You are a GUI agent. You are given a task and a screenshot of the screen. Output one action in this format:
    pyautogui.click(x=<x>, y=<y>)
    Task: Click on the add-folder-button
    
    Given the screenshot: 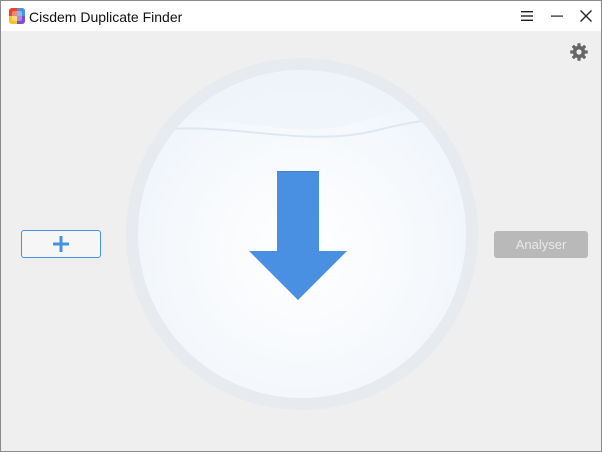 What is the action you would take?
    pyautogui.click(x=61, y=244)
    